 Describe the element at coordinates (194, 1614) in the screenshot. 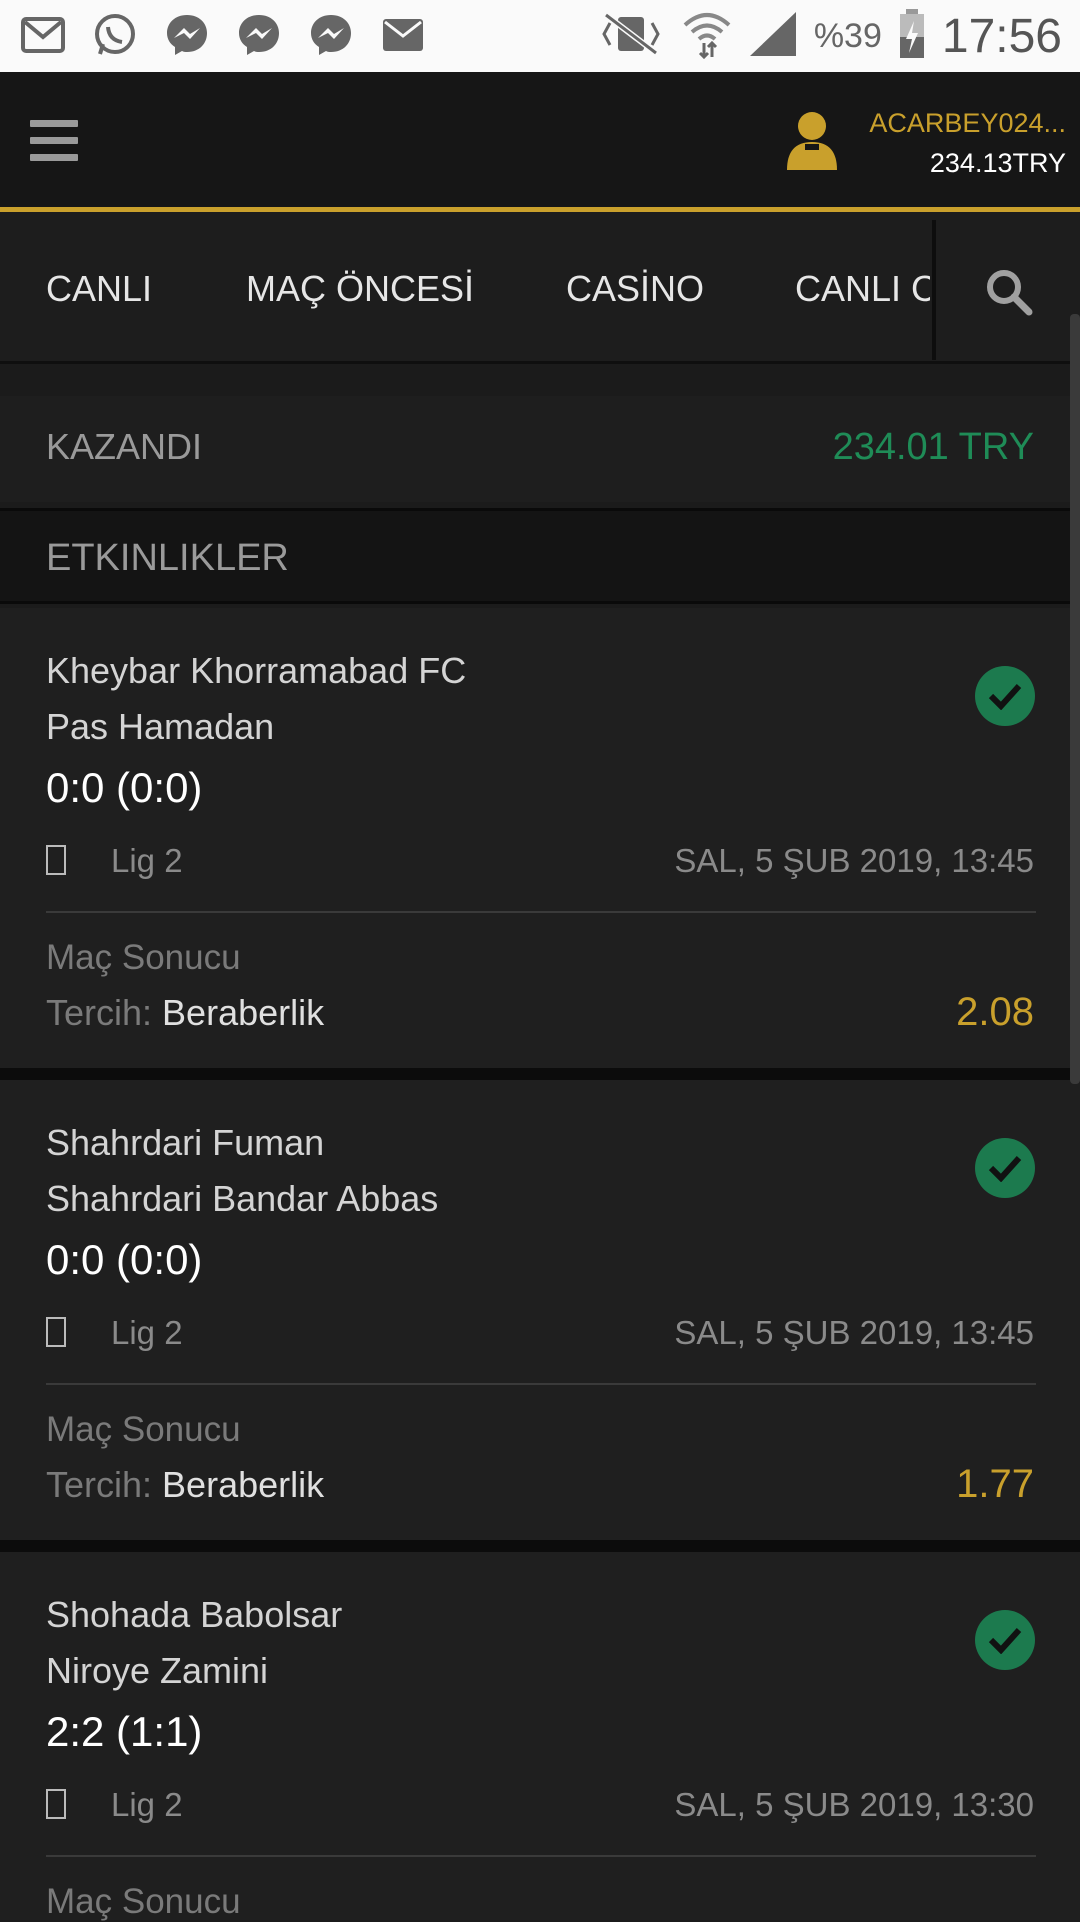

I see `home-team: Shohada Babolsar` at that location.